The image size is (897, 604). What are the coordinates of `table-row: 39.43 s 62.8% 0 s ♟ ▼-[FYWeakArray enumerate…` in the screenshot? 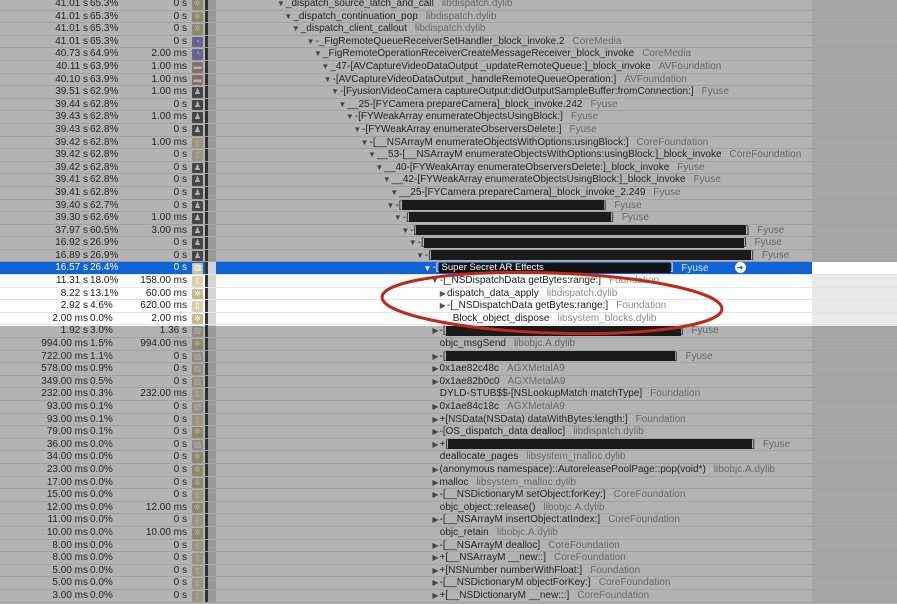 It's located at (448, 130).